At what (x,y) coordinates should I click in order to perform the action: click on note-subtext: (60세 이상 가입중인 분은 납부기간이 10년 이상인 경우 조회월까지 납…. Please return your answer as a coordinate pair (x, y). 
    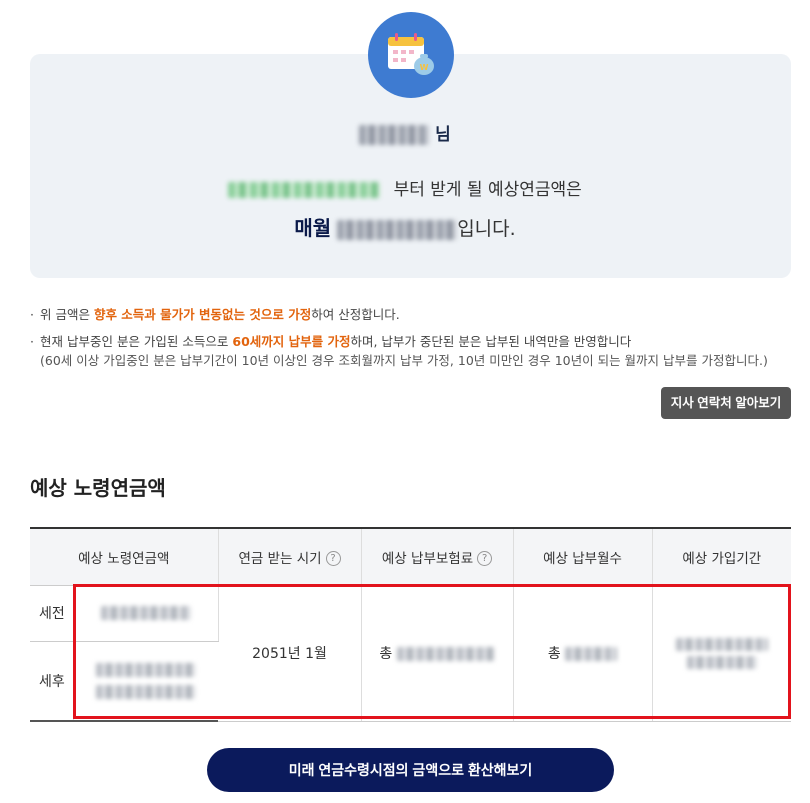
    Looking at the image, I should click on (404, 360).